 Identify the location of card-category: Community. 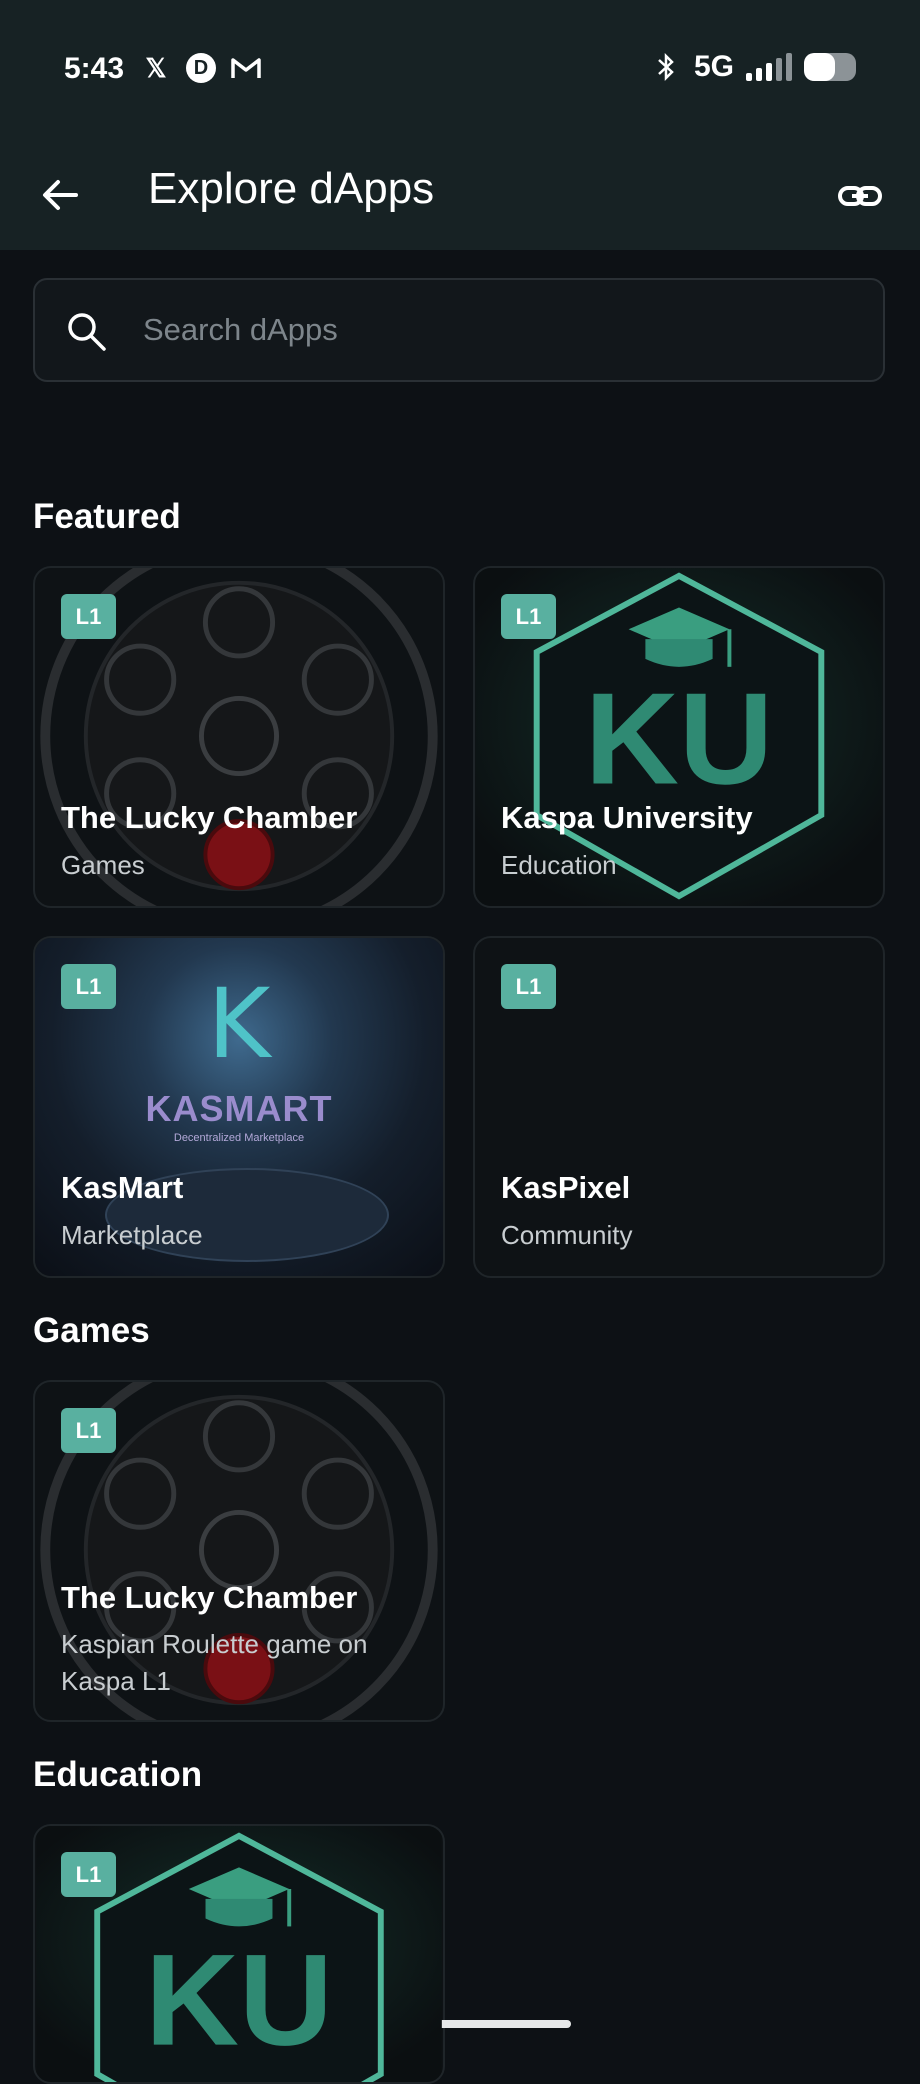
(567, 1235).